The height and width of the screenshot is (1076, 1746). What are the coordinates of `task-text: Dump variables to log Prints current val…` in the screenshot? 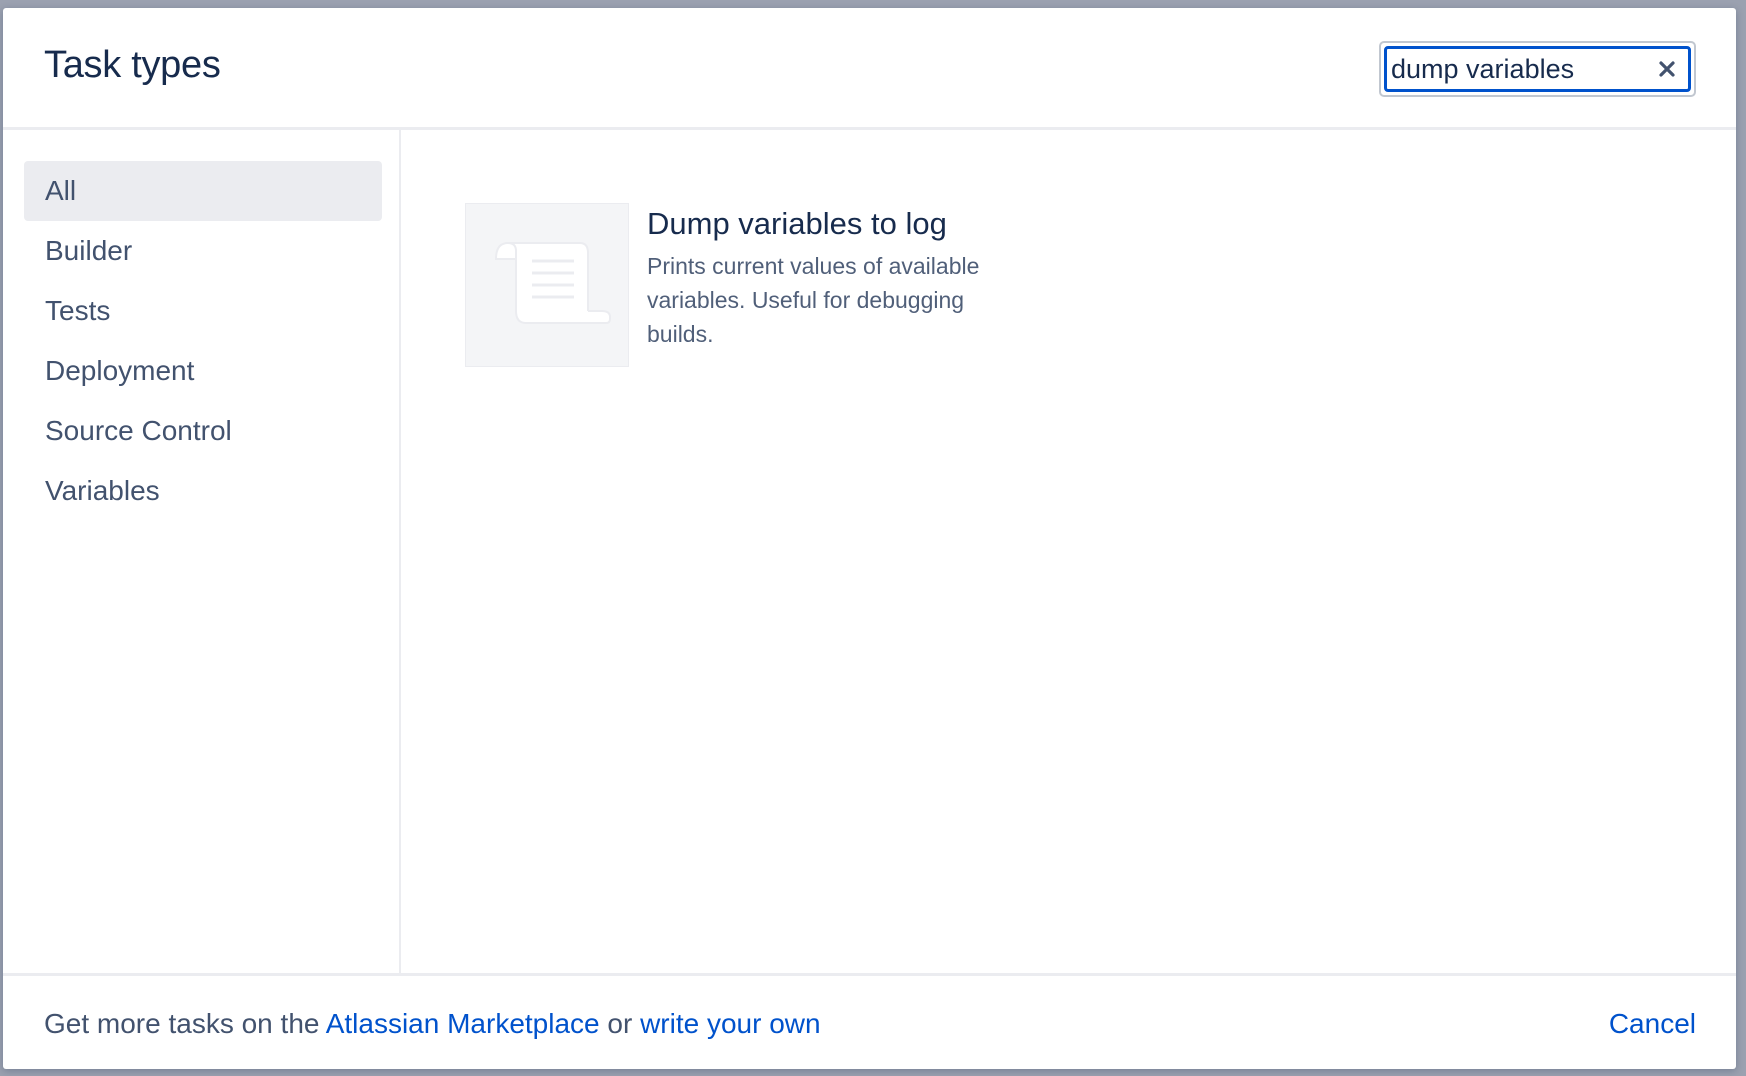 It's located at (837, 285).